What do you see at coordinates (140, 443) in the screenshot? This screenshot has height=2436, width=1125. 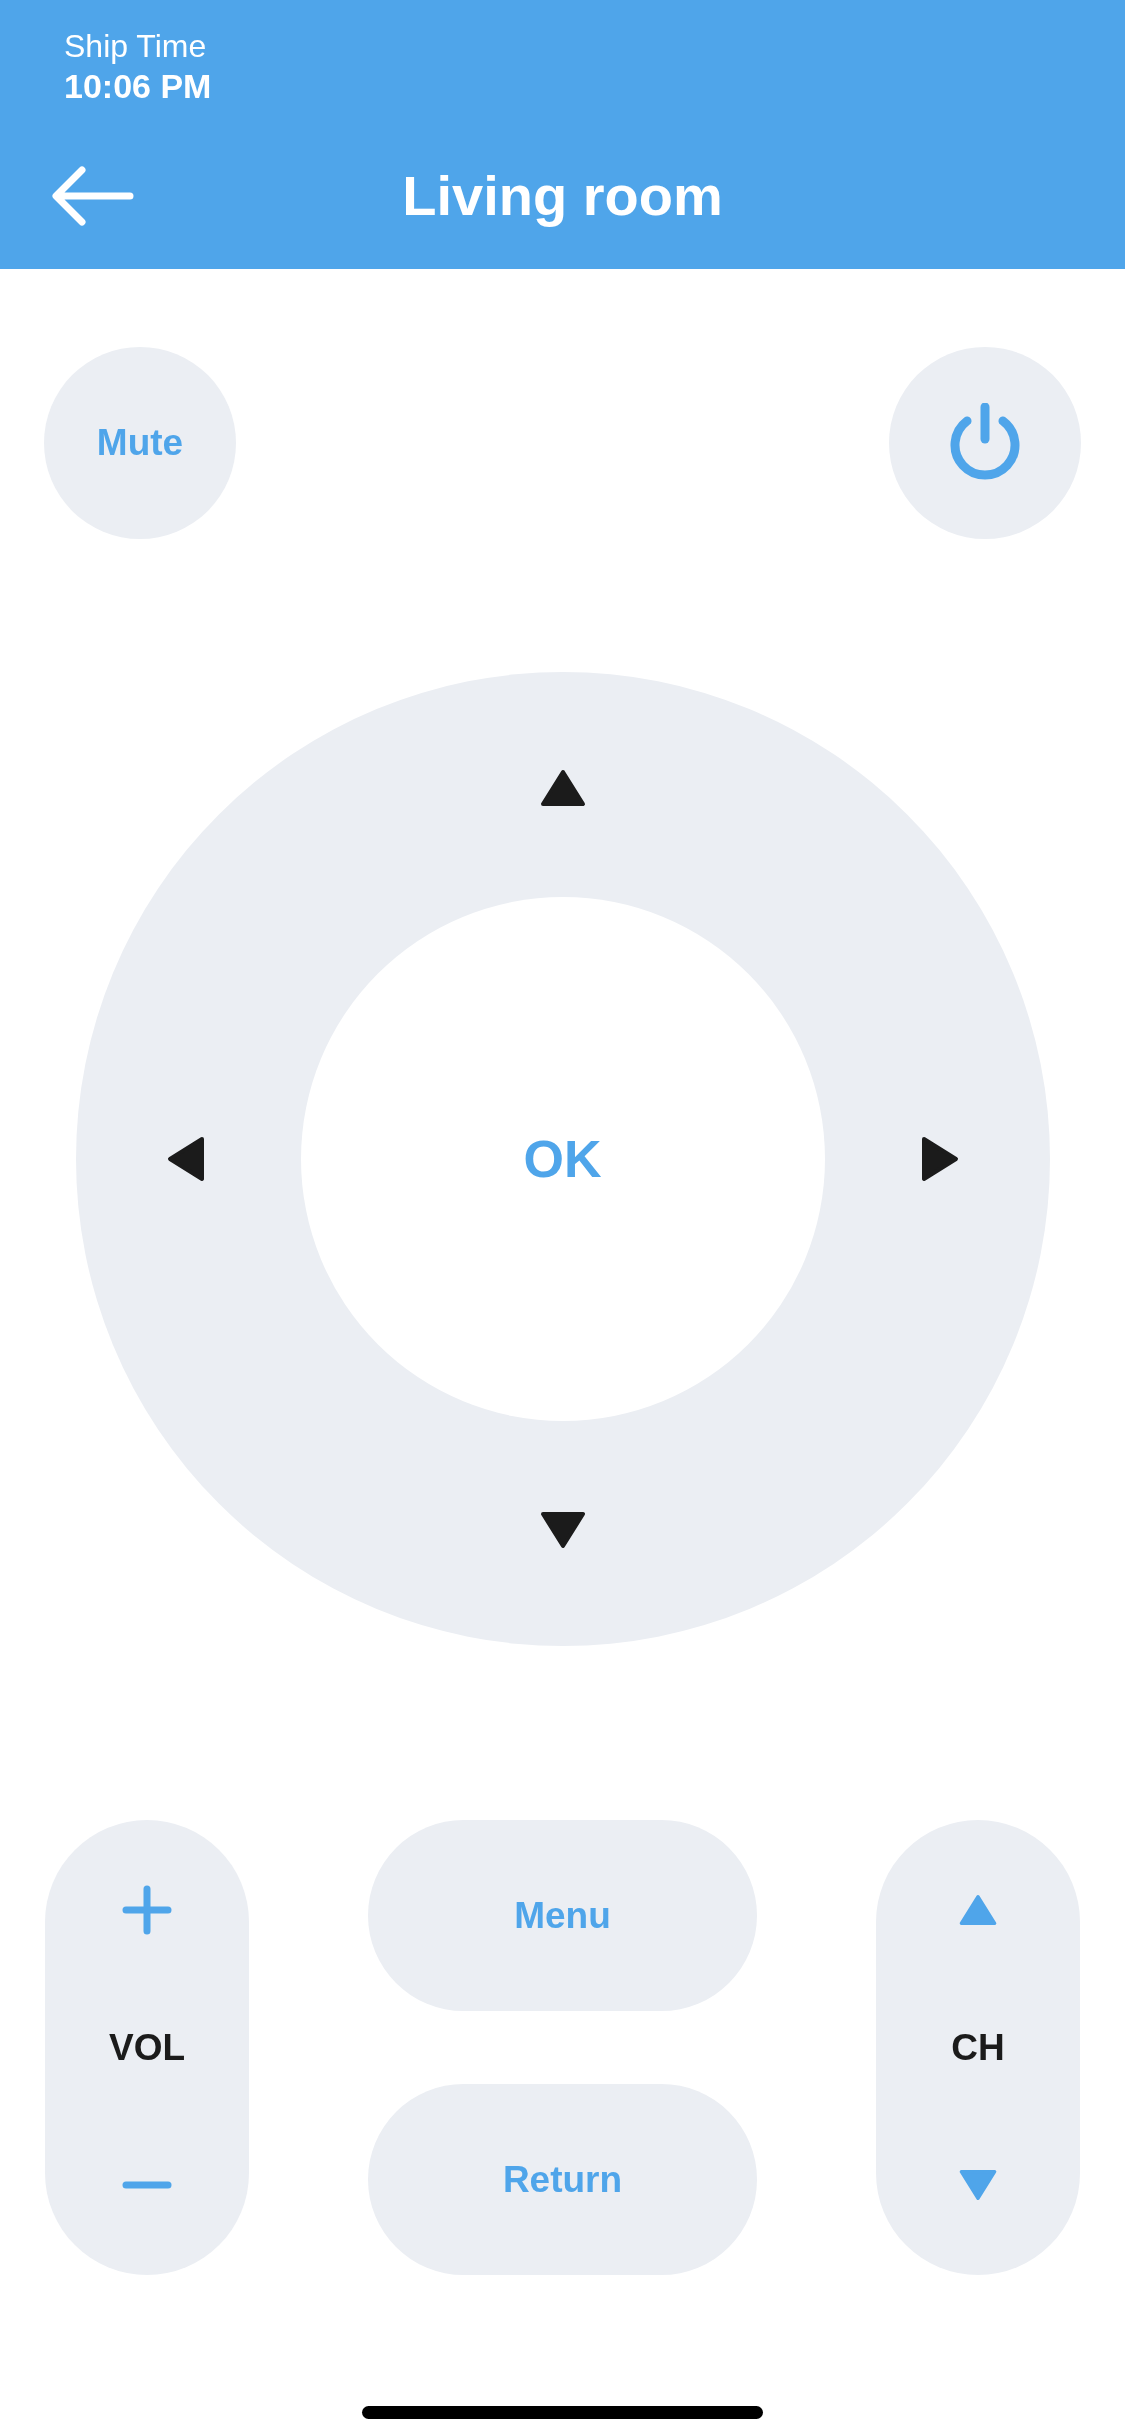 I see `mute-button: Mute` at bounding box center [140, 443].